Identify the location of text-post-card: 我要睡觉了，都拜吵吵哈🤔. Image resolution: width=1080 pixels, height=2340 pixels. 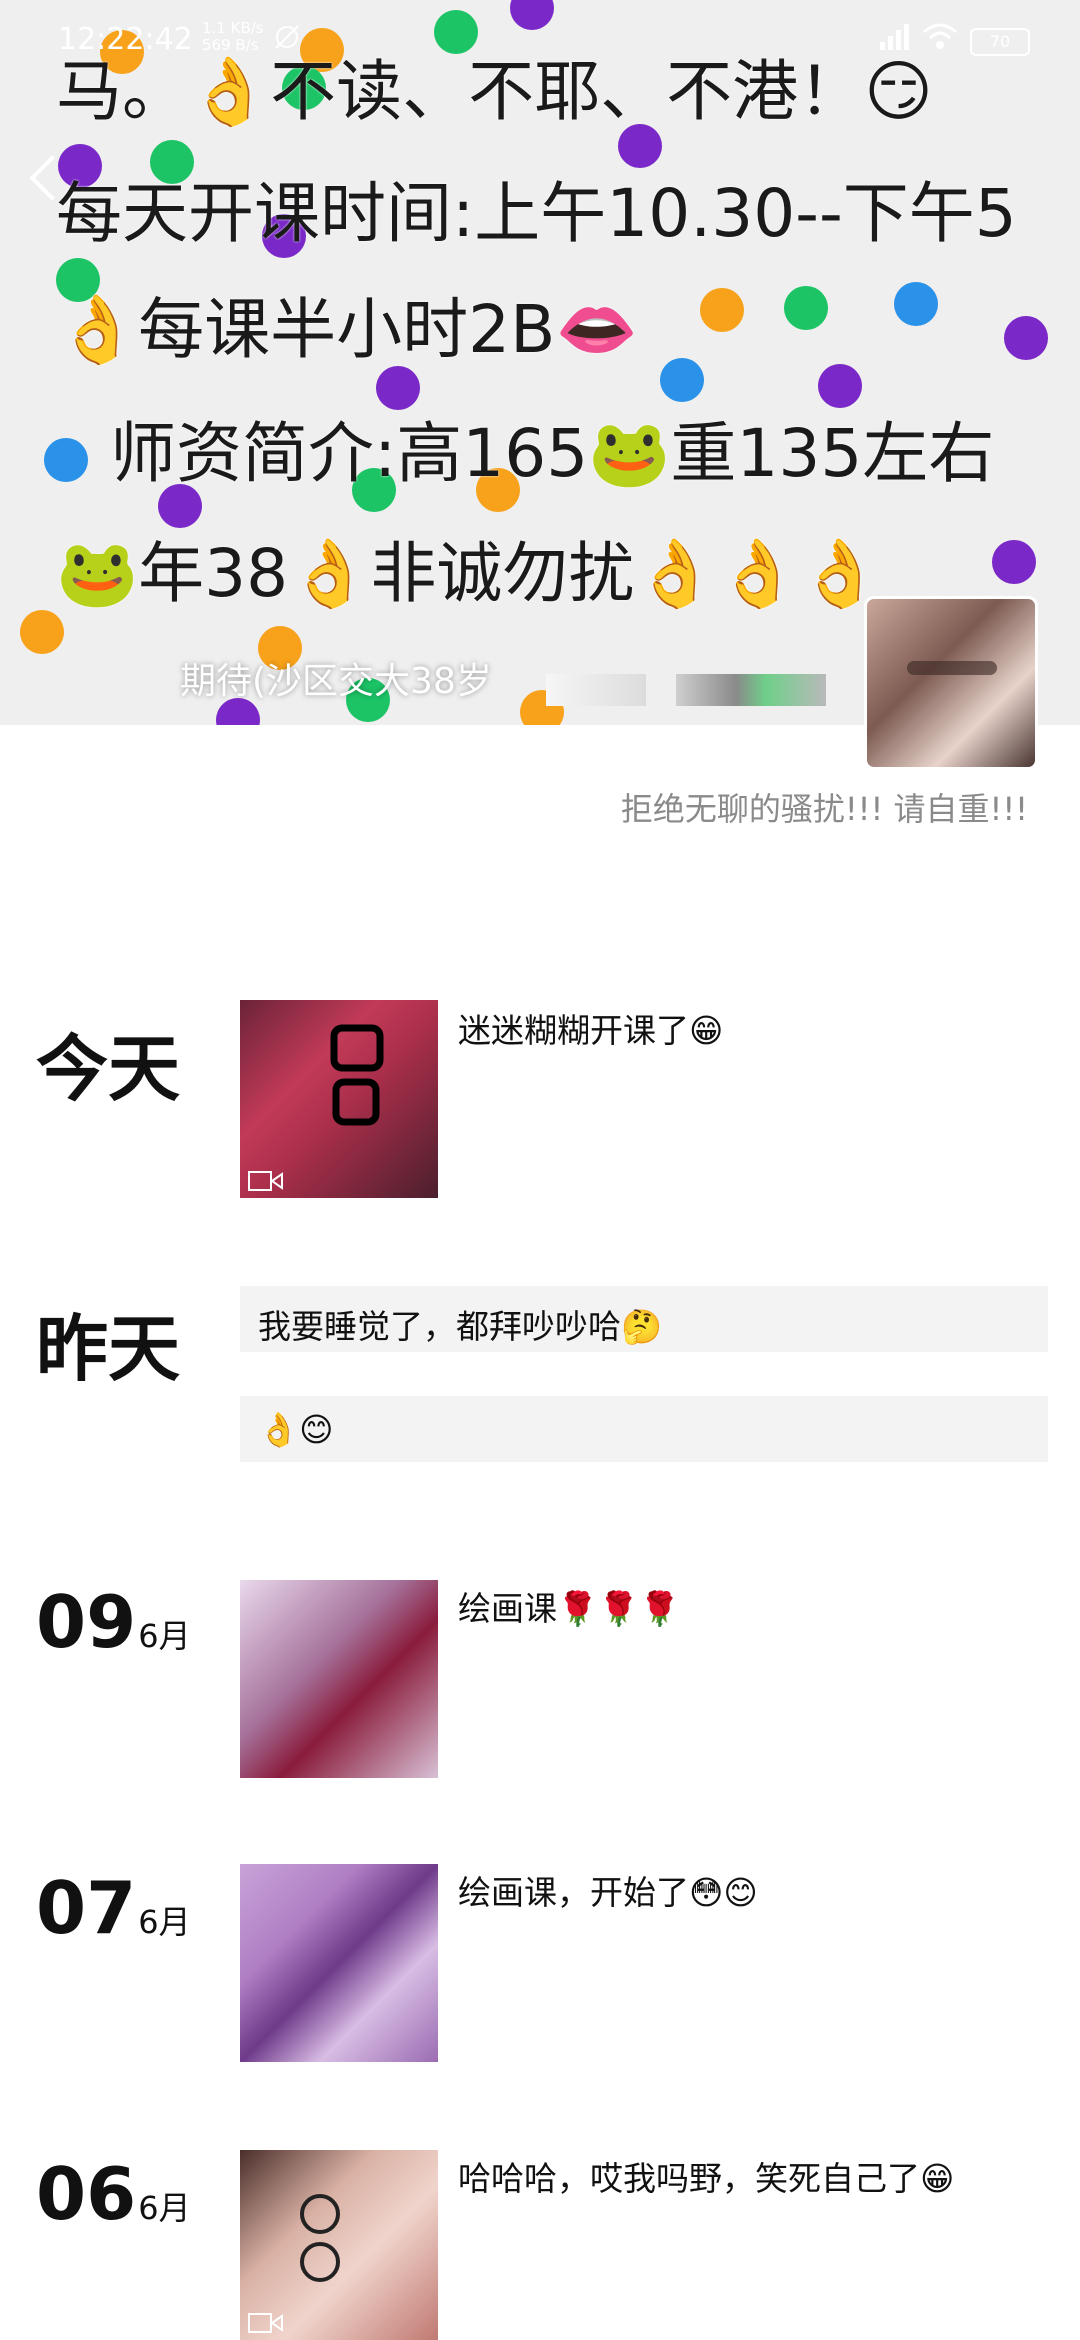
(644, 1319).